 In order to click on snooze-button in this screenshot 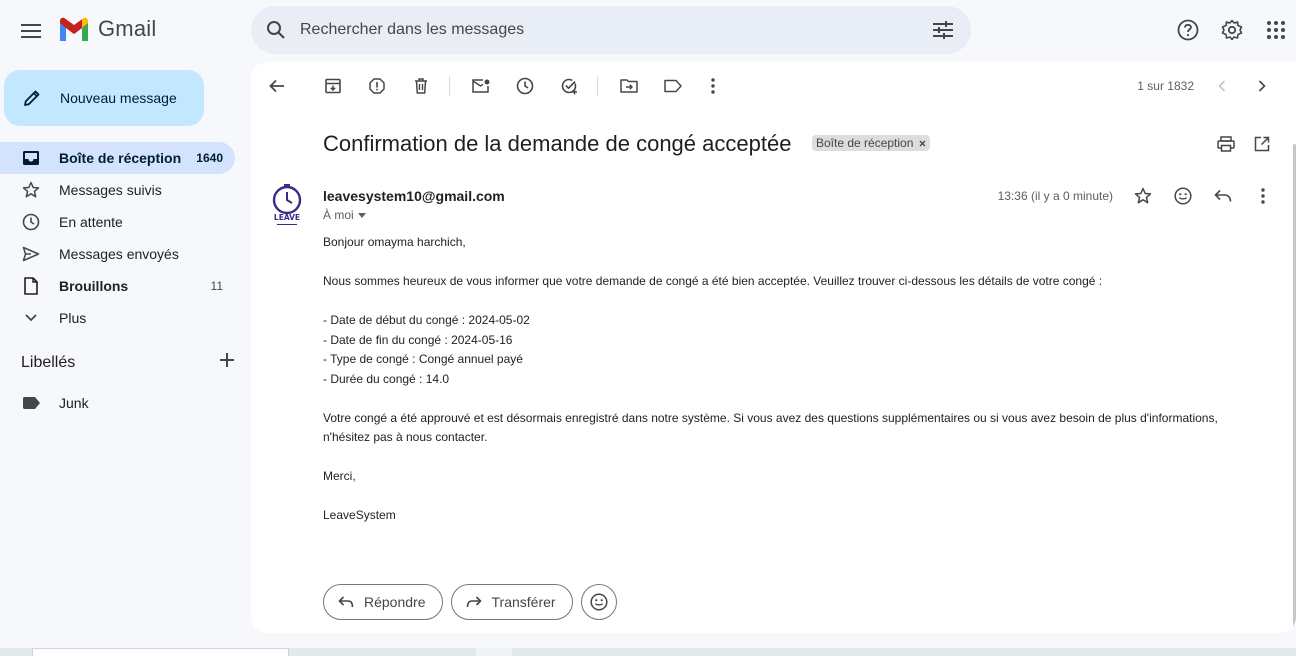, I will do `click(525, 86)`.